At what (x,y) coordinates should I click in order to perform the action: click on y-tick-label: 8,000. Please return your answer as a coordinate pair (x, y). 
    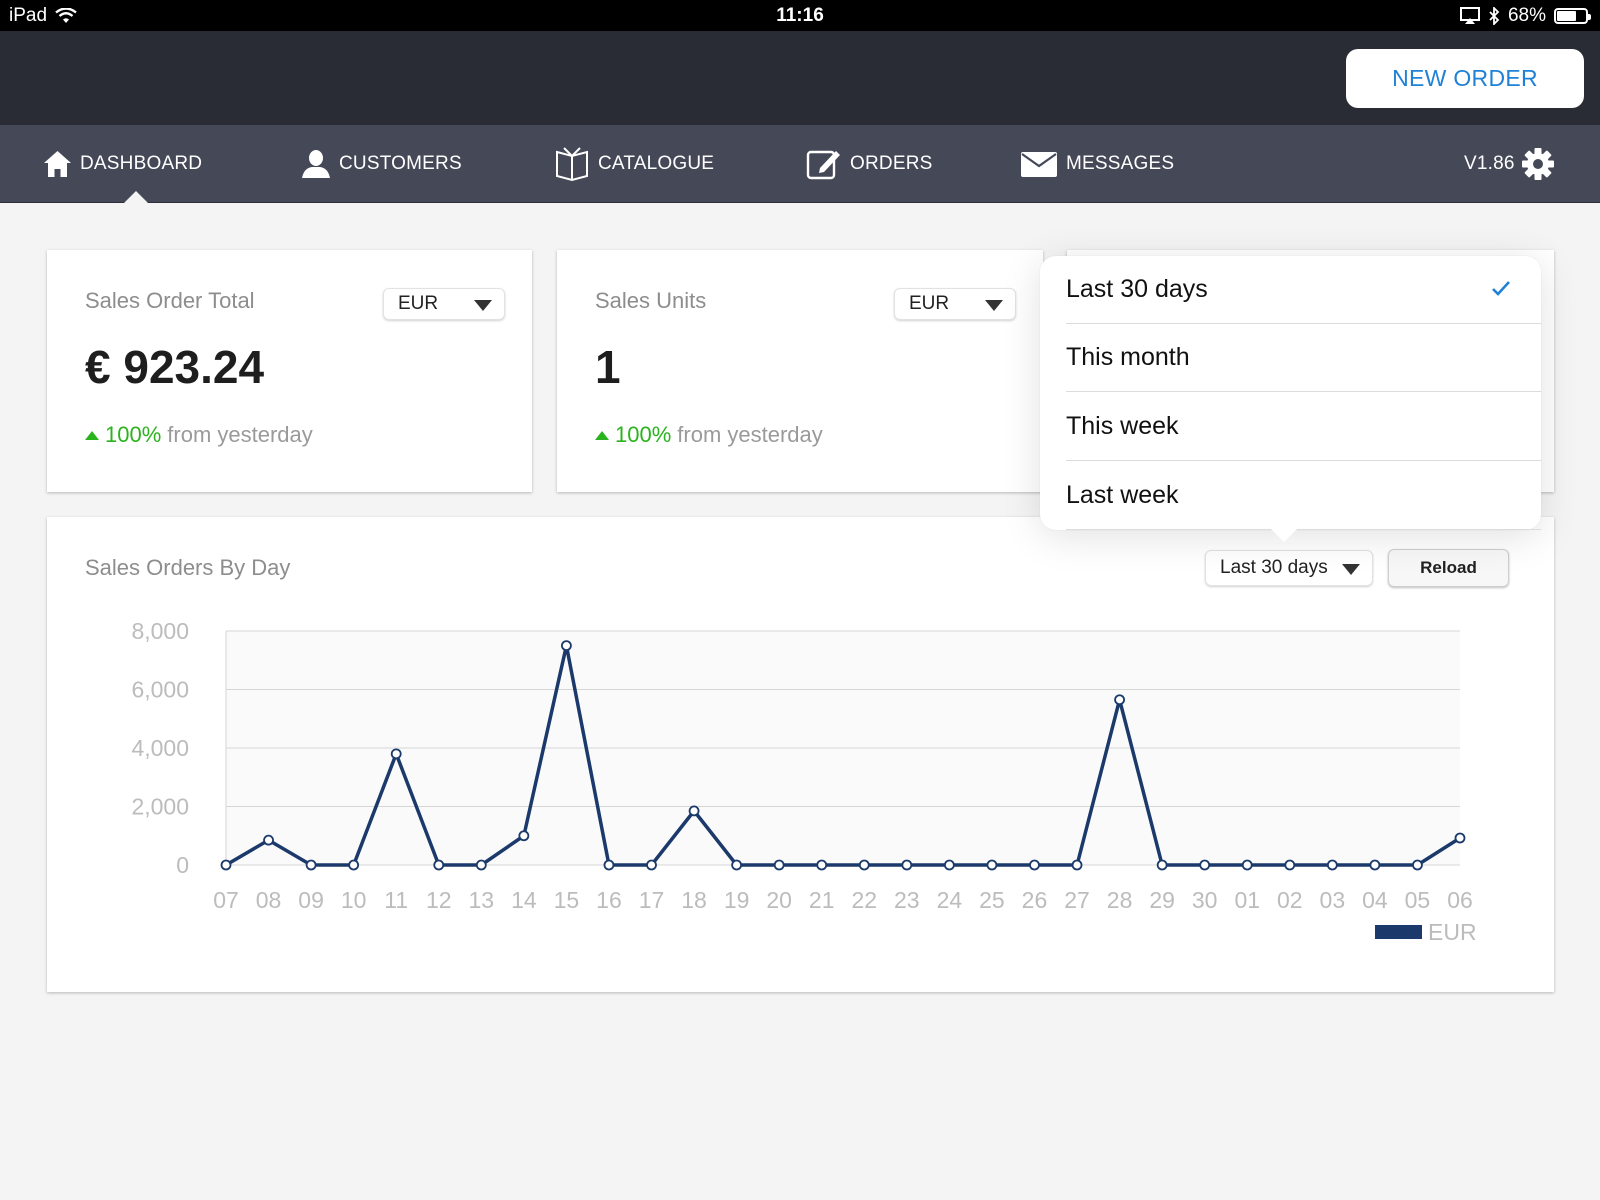
    Looking at the image, I should click on (160, 631).